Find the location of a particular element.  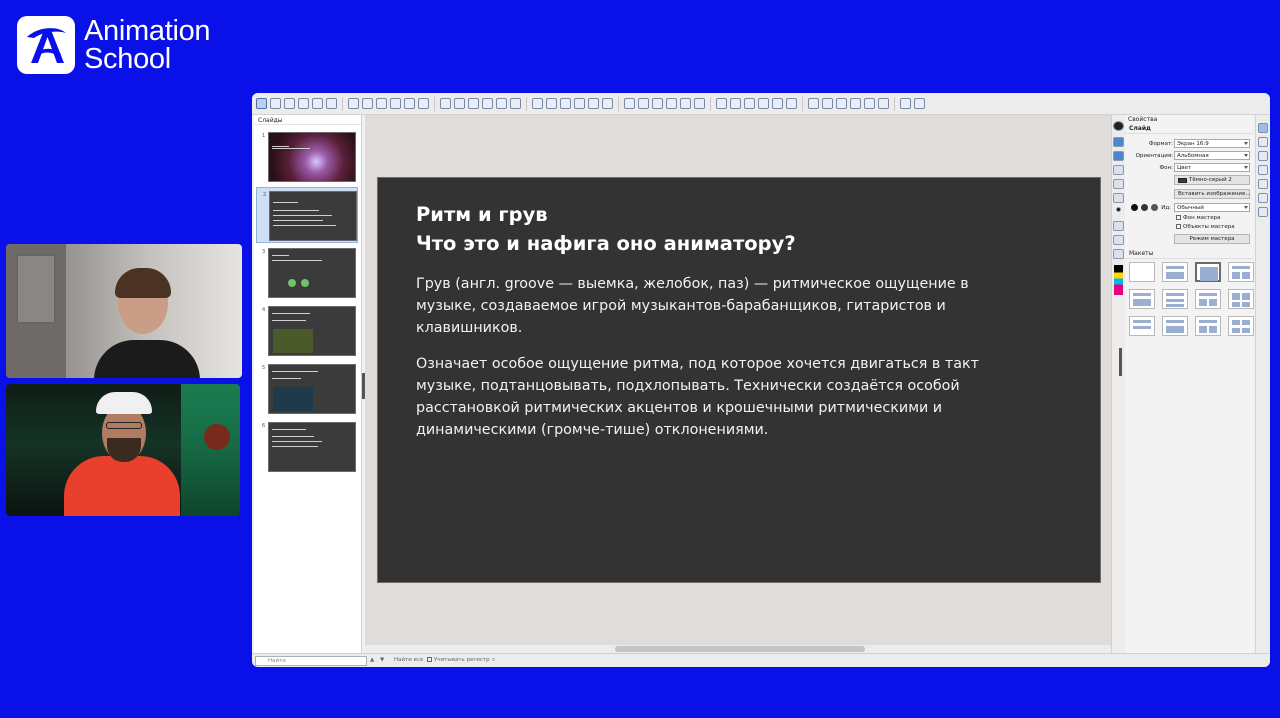

line-icon is located at coordinates (331, 103).